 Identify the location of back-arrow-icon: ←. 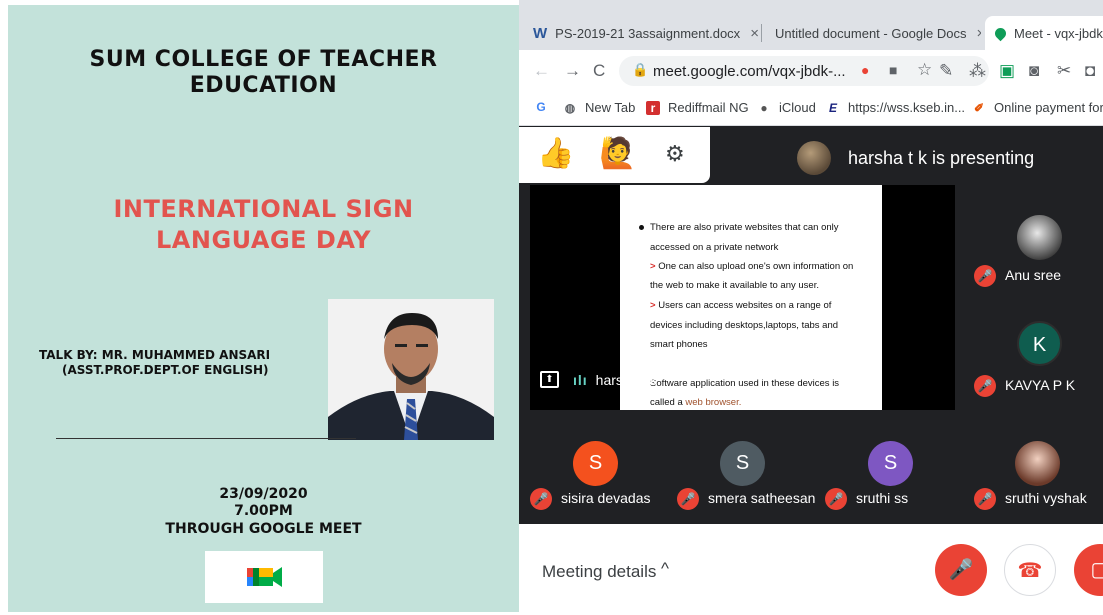
(541, 71).